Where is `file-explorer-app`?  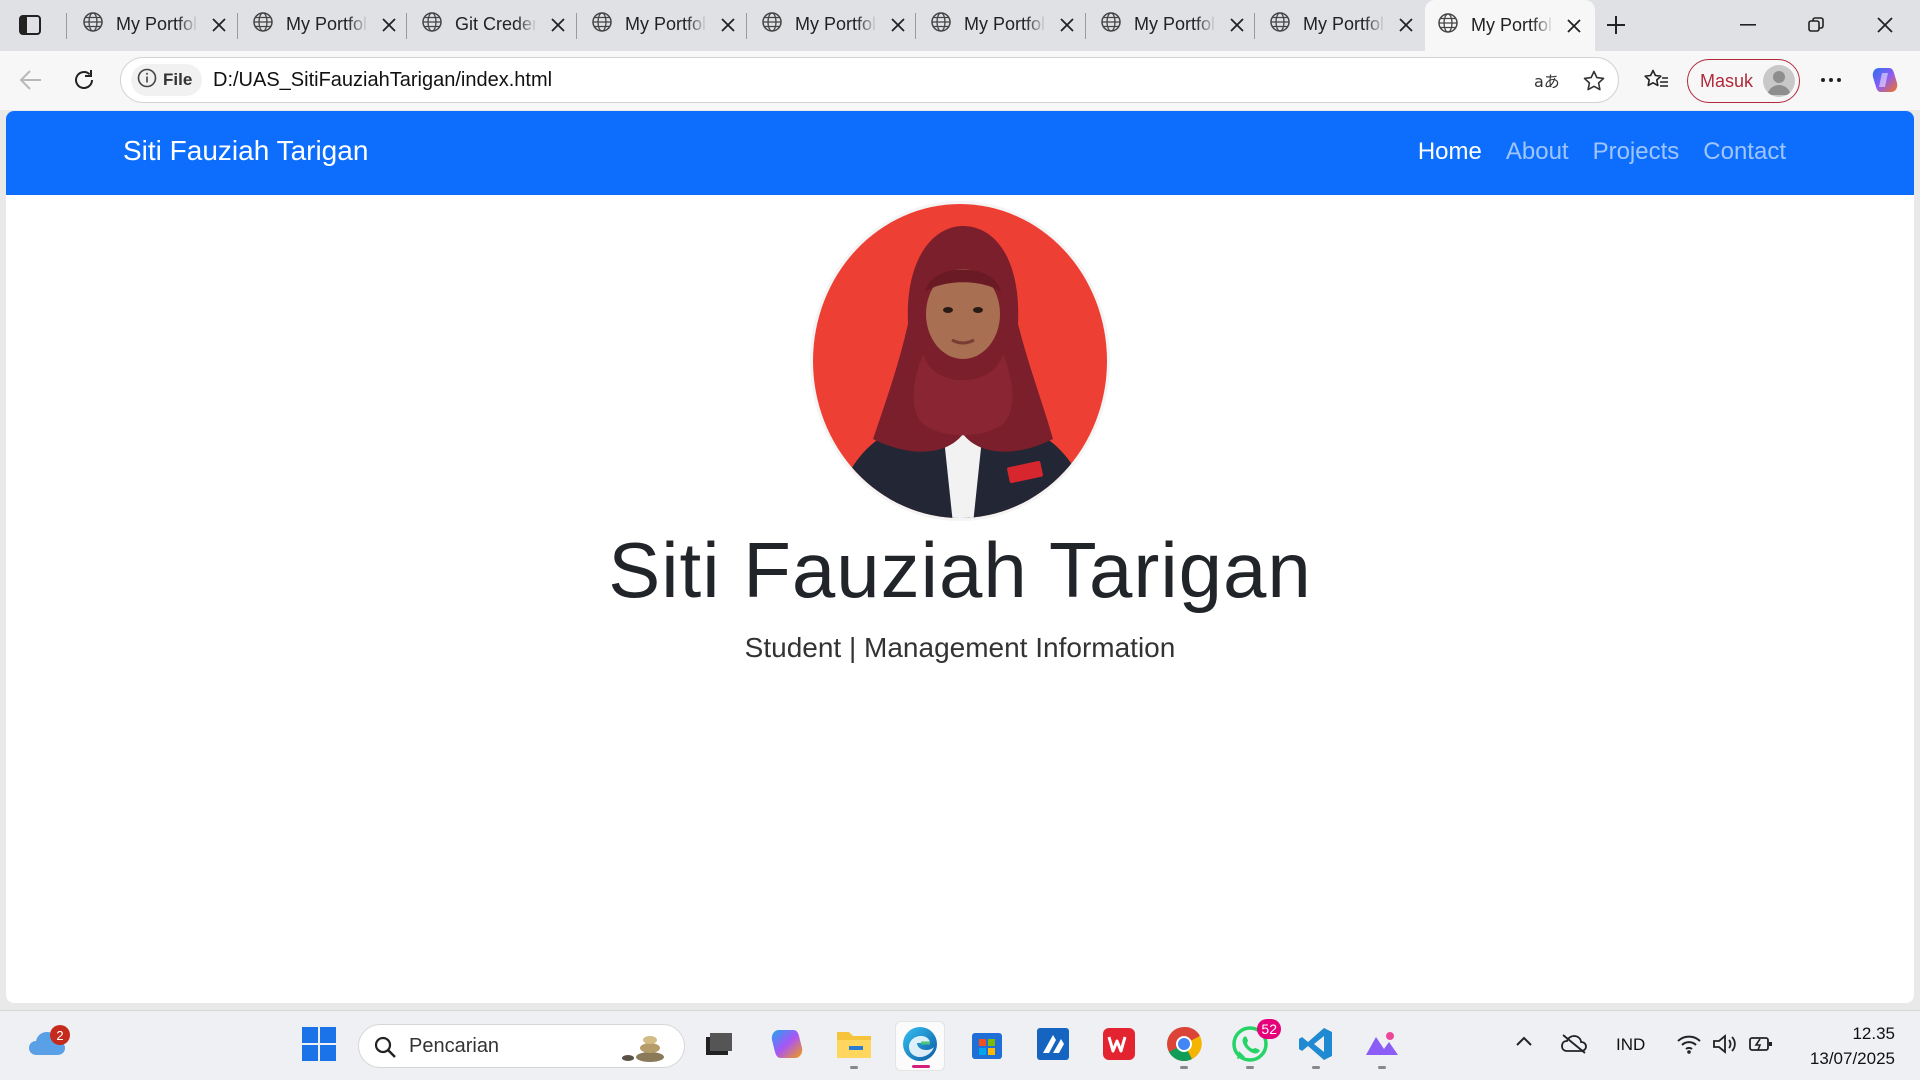
file-explorer-app is located at coordinates (854, 1046).